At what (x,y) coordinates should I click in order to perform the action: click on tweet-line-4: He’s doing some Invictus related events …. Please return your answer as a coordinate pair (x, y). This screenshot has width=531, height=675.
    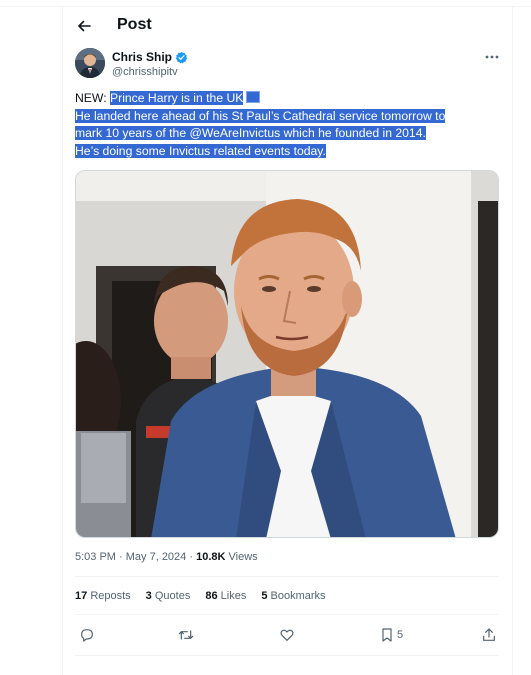
    Looking at the image, I should click on (290, 152).